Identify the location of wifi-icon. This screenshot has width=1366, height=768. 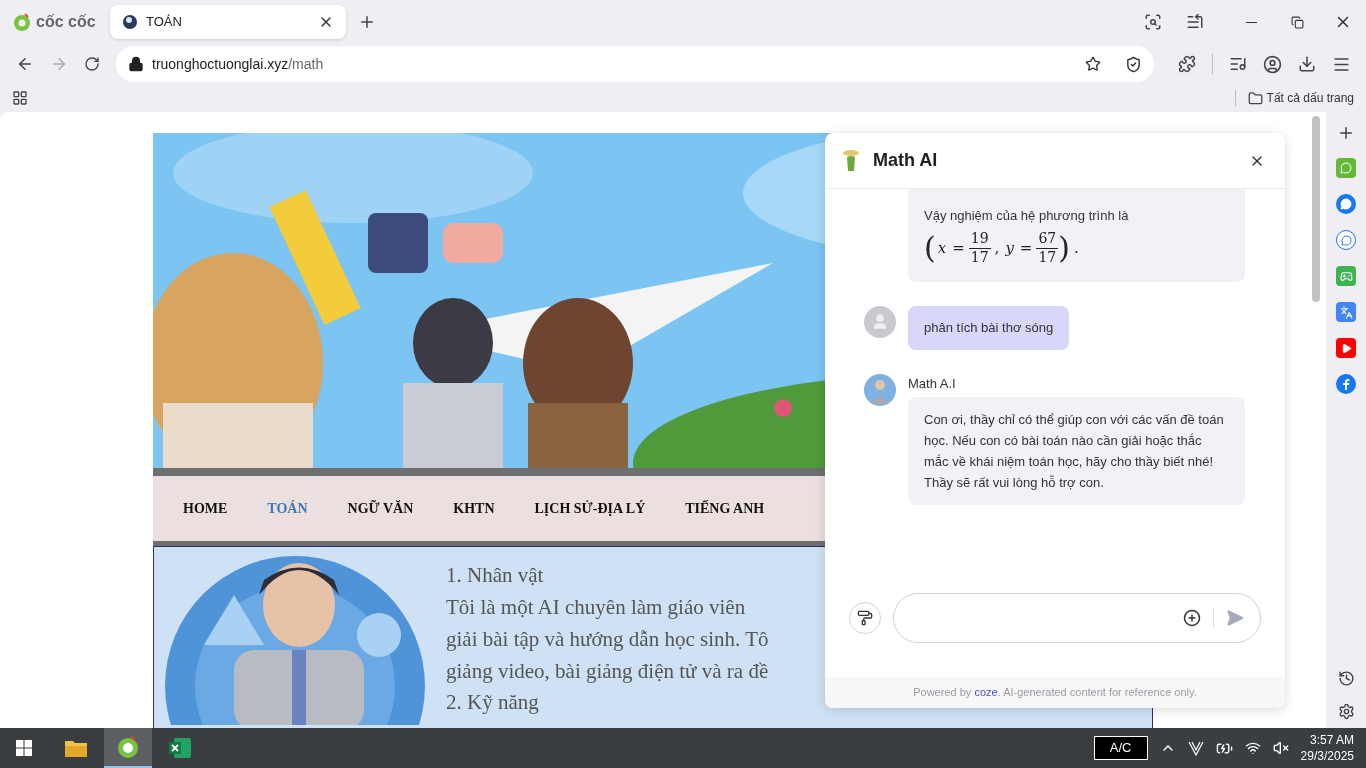
(1252, 748).